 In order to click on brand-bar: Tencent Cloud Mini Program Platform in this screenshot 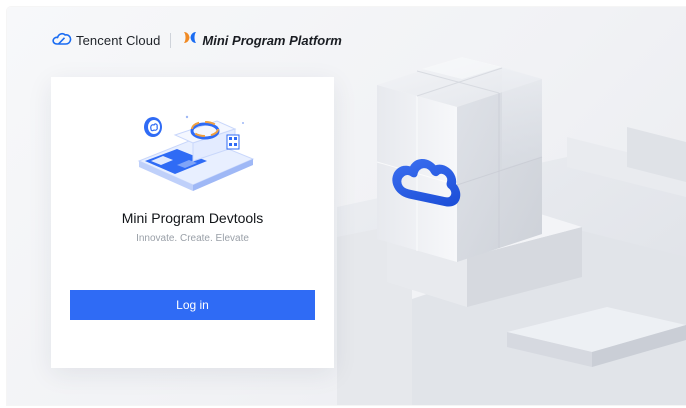, I will do `click(197, 40)`.